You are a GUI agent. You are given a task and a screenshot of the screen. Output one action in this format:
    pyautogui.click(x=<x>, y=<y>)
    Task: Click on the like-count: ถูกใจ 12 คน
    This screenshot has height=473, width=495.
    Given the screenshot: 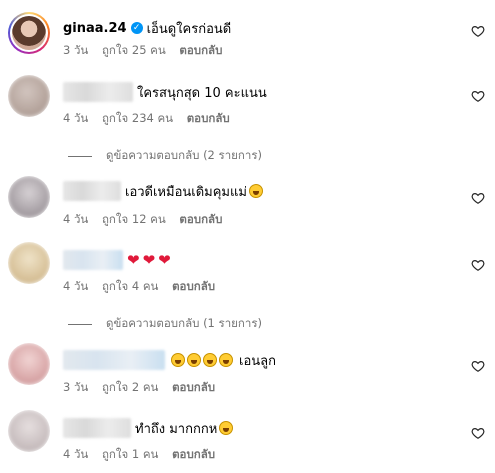 What is the action you would take?
    pyautogui.click(x=134, y=219)
    